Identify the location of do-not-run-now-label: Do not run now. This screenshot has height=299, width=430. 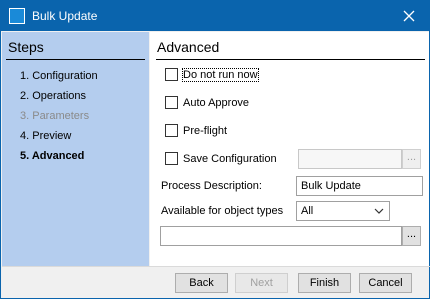
(220, 74).